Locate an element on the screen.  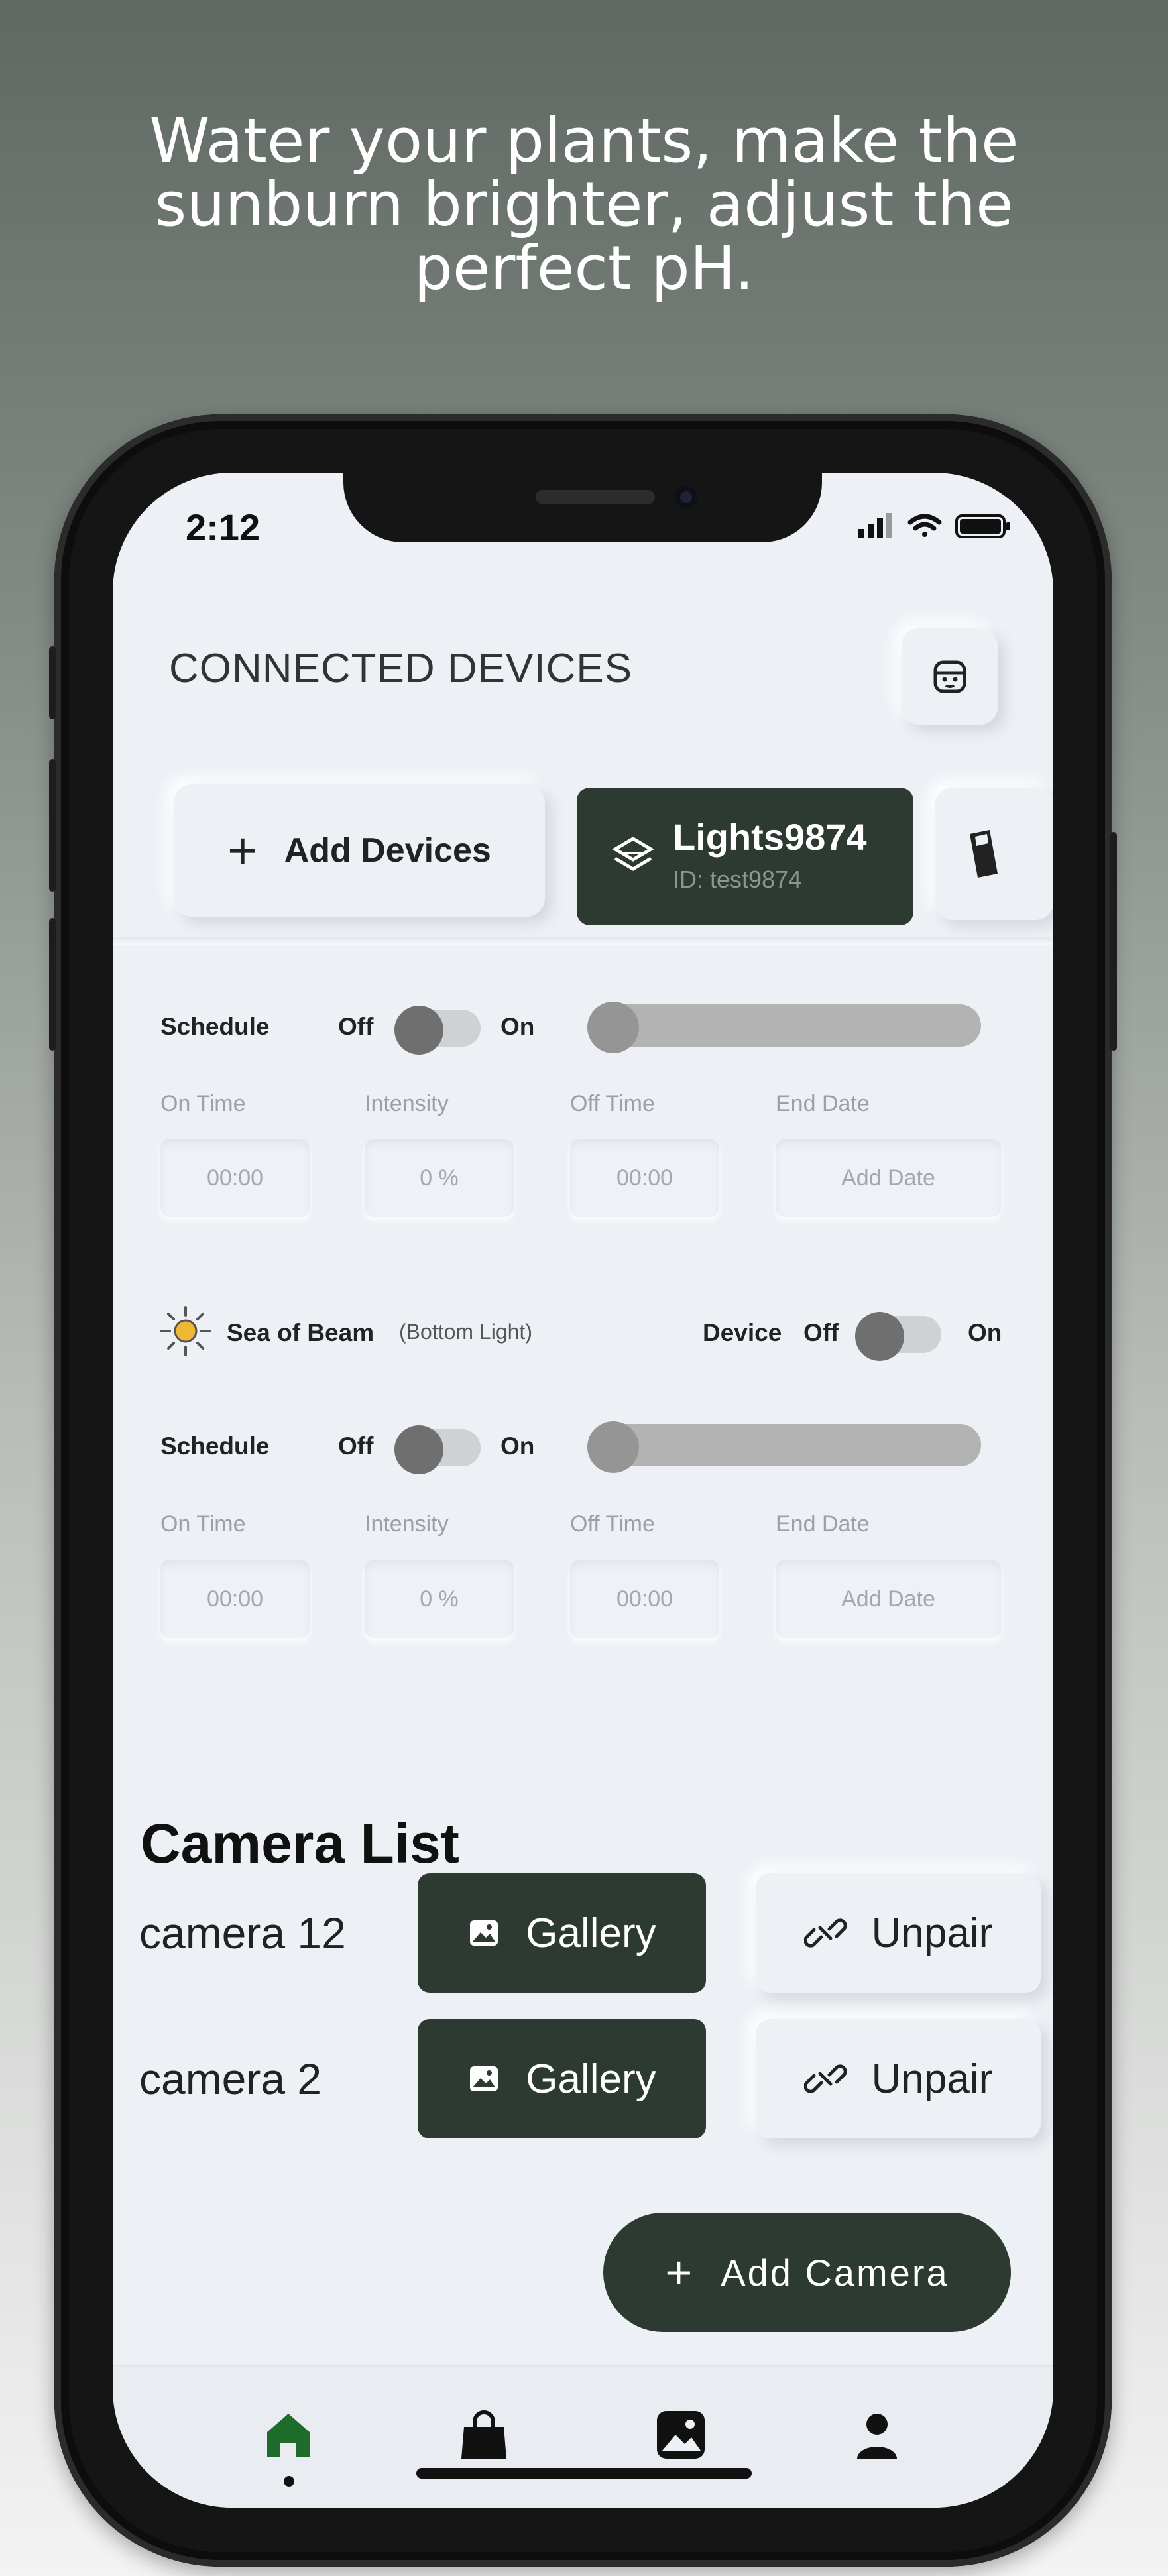
tab-gallery is located at coordinates (681, 2435).